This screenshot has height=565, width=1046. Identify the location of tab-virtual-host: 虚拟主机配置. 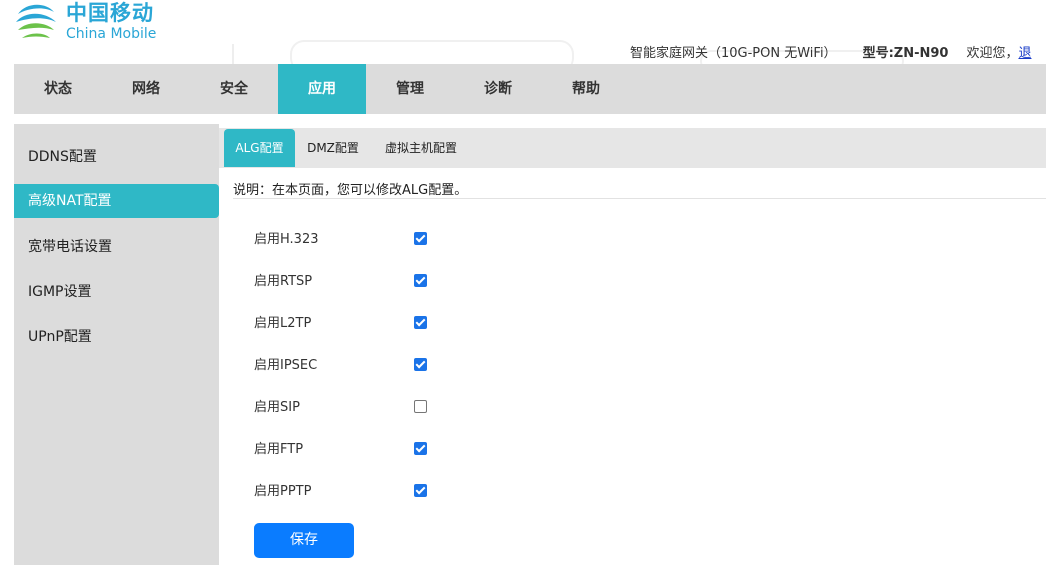
(421, 148).